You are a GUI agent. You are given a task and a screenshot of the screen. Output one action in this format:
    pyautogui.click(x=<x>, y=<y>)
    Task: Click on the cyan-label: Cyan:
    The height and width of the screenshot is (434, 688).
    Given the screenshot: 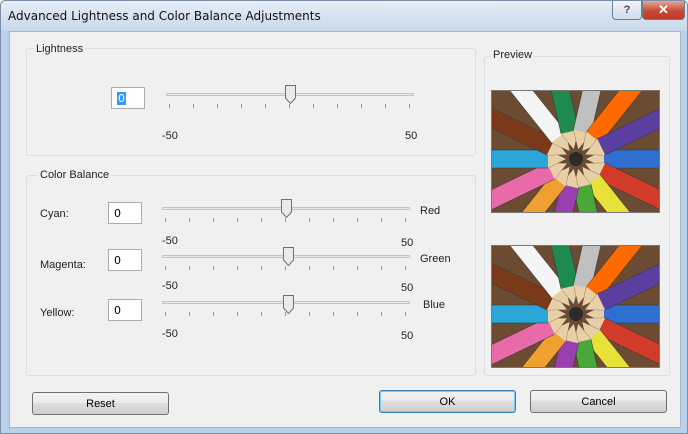 What is the action you would take?
    pyautogui.click(x=54, y=214)
    